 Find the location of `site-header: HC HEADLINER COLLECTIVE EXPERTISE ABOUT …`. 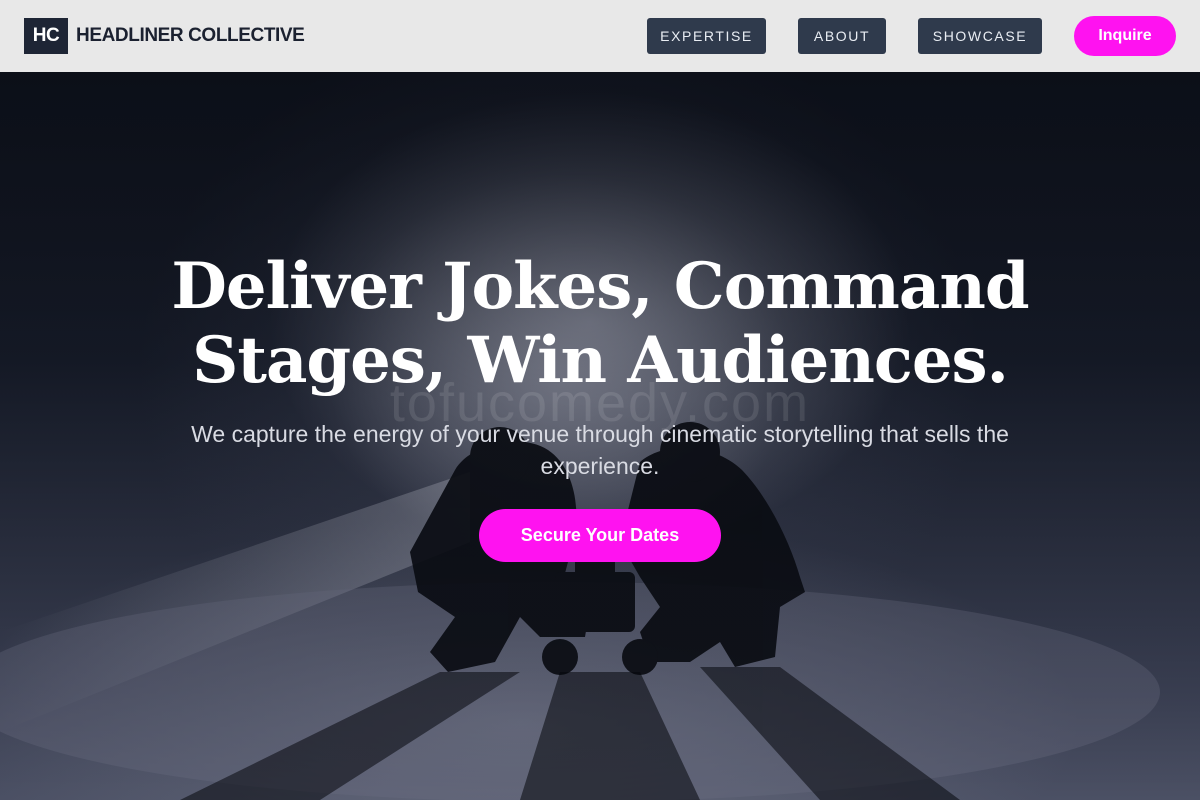

site-header: HC HEADLINER COLLECTIVE EXPERTISE ABOUT … is located at coordinates (600, 36).